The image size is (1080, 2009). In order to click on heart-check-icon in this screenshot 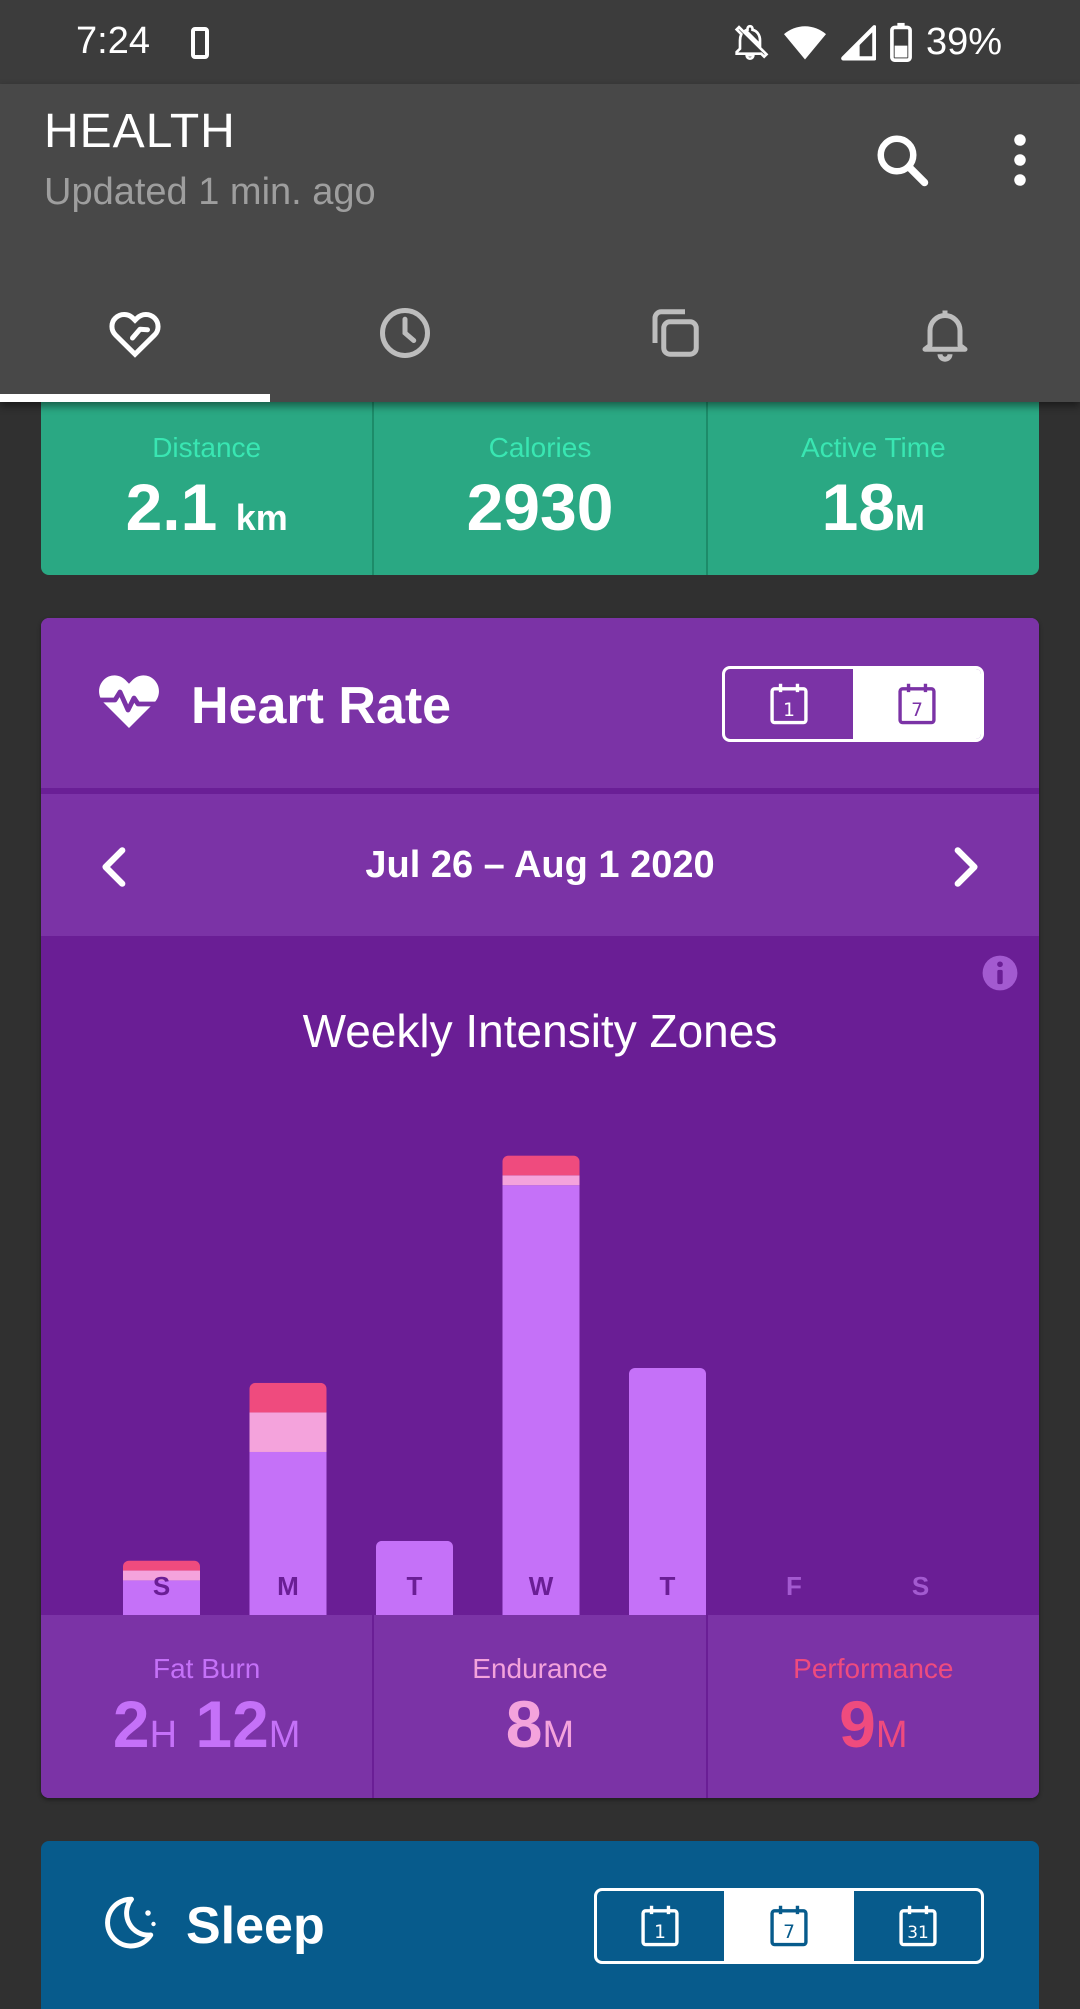, I will do `click(135, 334)`.